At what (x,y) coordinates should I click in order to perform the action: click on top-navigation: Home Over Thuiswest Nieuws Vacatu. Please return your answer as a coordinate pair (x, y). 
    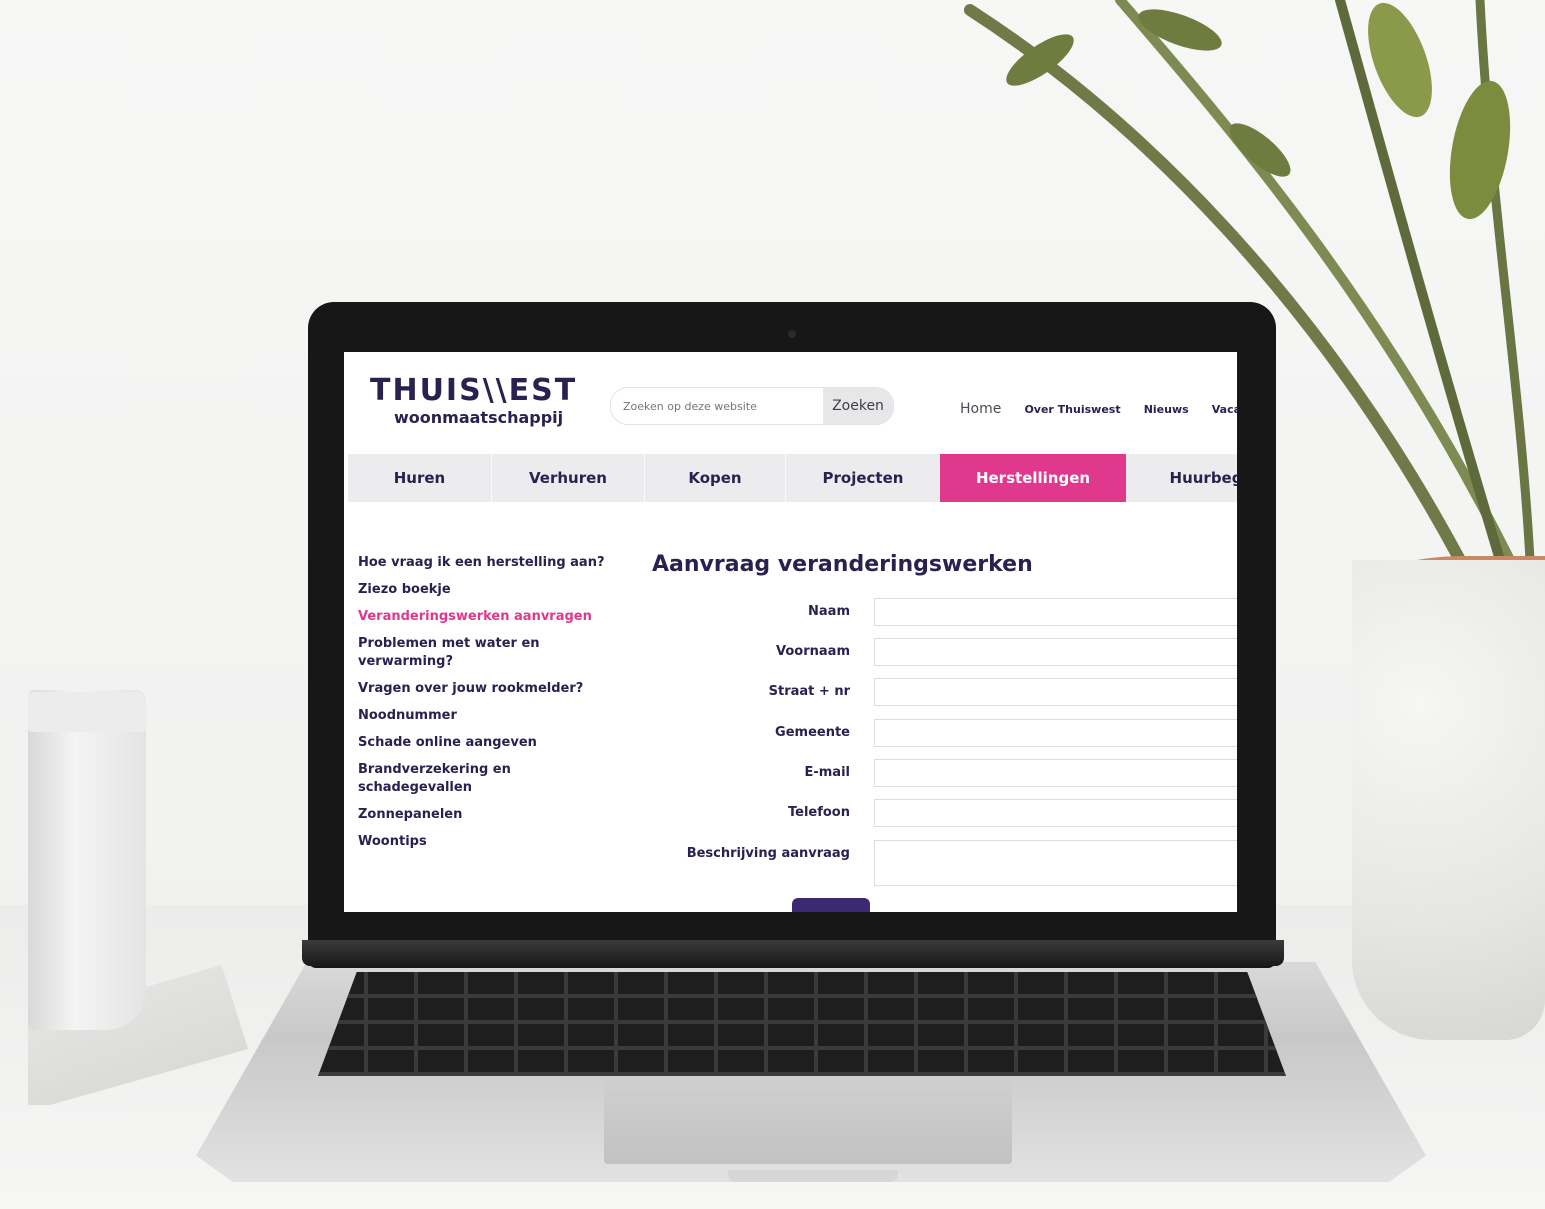
    Looking at the image, I should click on (1098, 407).